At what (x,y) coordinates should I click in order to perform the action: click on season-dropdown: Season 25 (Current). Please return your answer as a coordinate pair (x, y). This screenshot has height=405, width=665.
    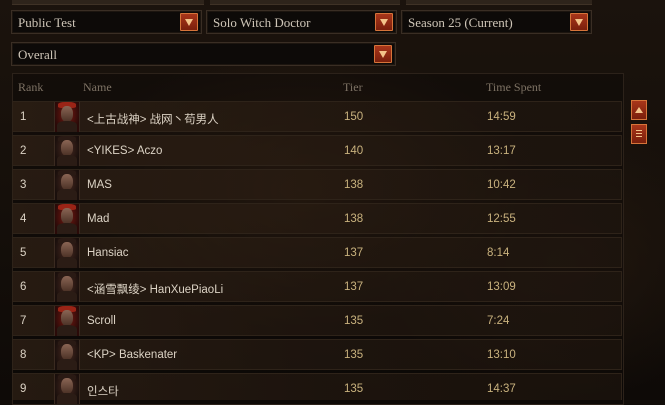
    Looking at the image, I should click on (496, 22).